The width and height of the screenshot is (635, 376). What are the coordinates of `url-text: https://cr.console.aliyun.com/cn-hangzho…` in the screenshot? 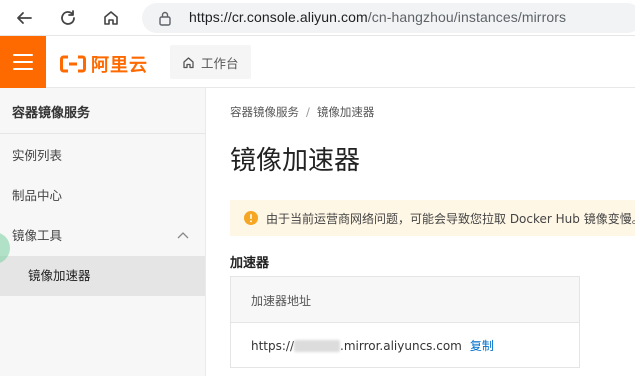 It's located at (377, 17).